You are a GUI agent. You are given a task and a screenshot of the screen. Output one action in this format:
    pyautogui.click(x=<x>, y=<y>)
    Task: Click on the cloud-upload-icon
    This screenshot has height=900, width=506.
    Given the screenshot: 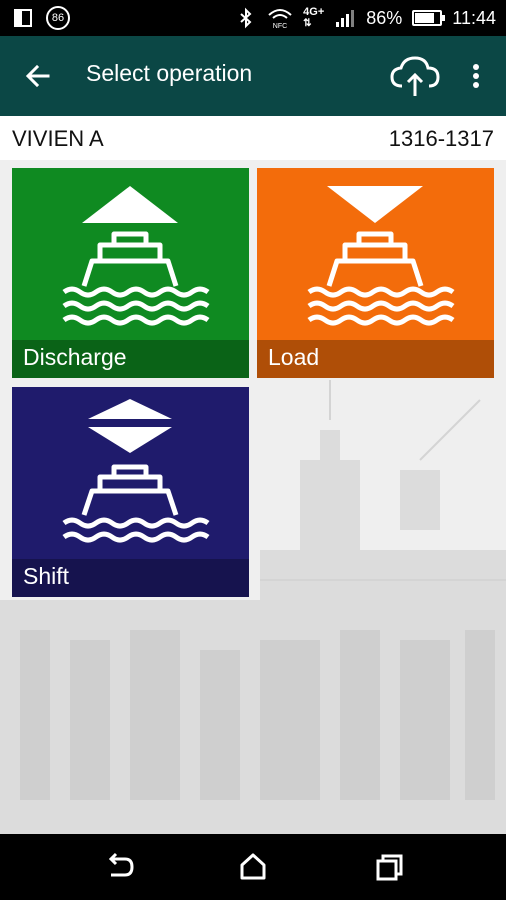 What is the action you would take?
    pyautogui.click(x=415, y=76)
    